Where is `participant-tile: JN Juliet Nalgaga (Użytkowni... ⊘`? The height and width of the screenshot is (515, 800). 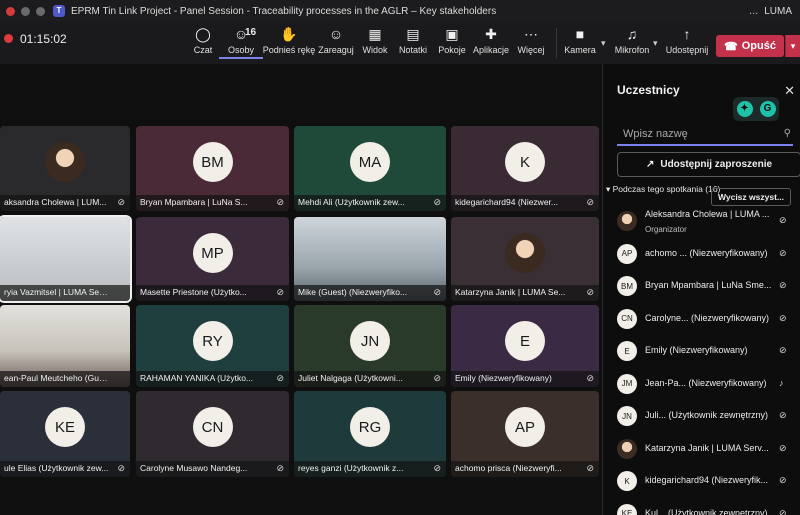 participant-tile: JN Juliet Nalgaga (Użytkowni... ⊘ is located at coordinates (370, 346).